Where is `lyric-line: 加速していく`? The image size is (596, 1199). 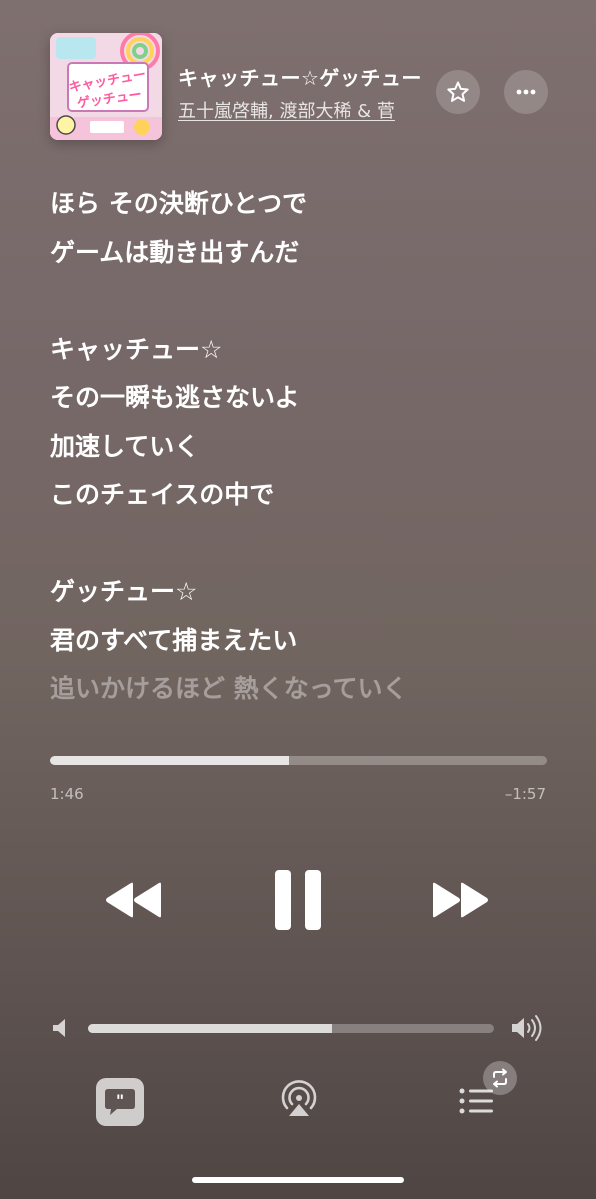 lyric-line: 加速していく is located at coordinates (310, 447).